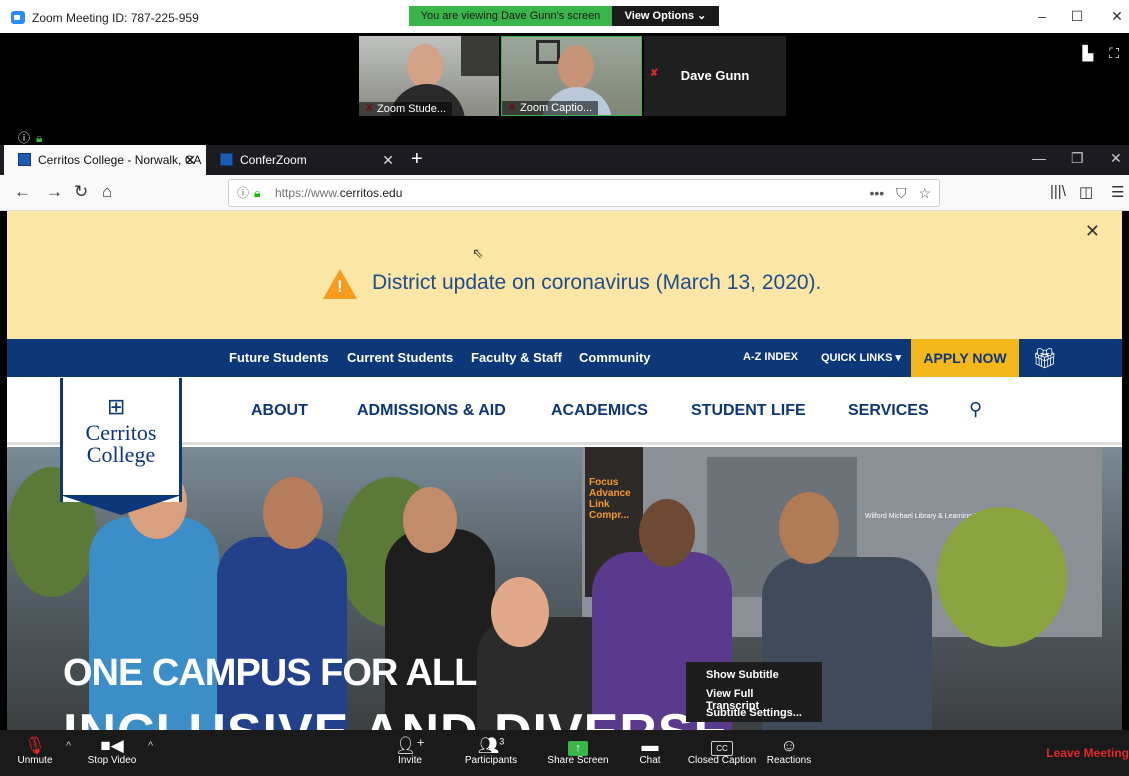 The width and height of the screenshot is (1129, 776). Describe the element at coordinates (410, 760) in the screenshot. I see `invite-label: Invite` at that location.